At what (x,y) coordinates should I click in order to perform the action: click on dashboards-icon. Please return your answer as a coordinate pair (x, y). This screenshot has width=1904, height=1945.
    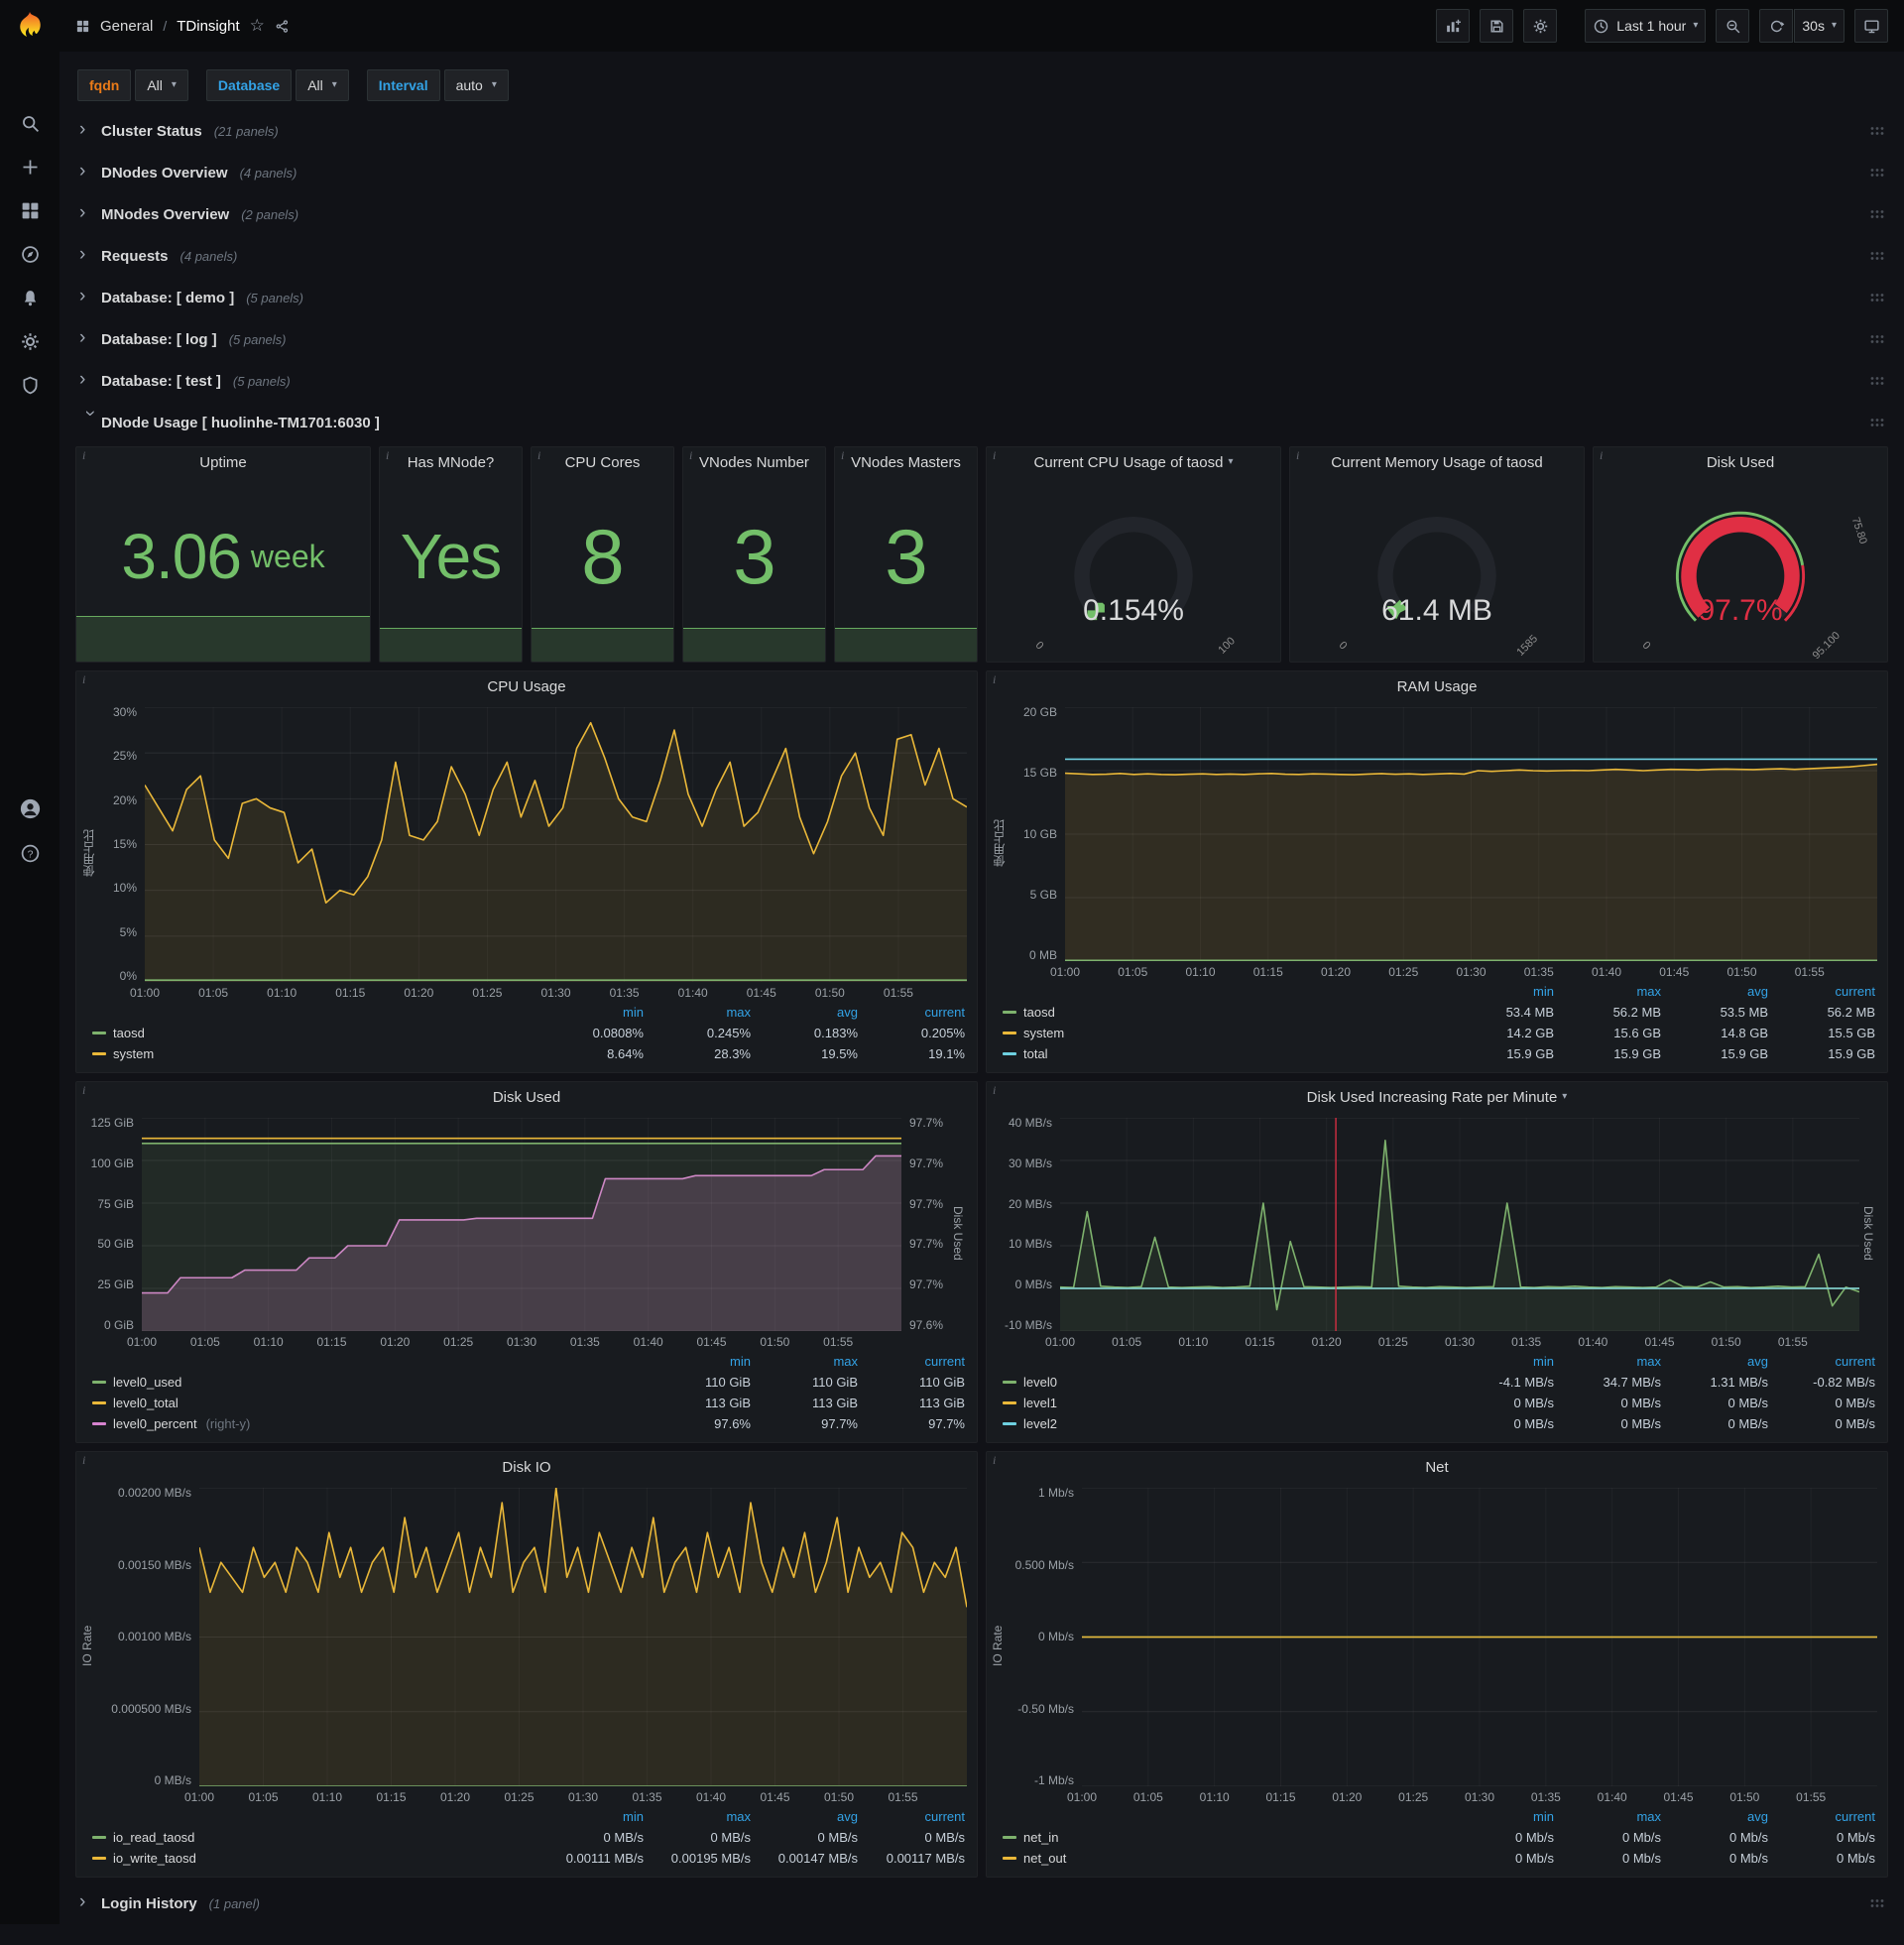
    Looking at the image, I should click on (30, 210).